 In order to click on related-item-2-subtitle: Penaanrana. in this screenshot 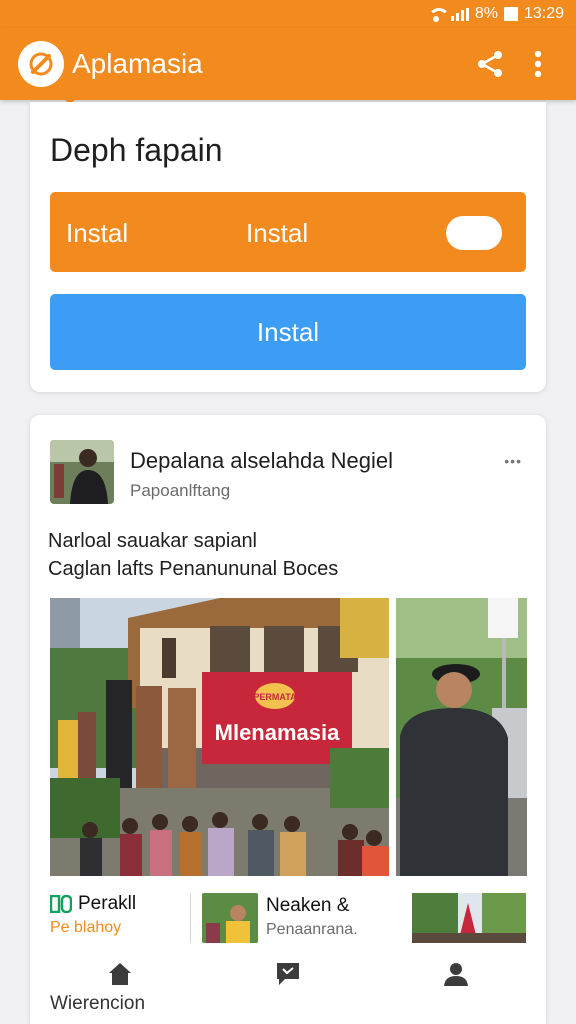, I will do `click(312, 929)`.